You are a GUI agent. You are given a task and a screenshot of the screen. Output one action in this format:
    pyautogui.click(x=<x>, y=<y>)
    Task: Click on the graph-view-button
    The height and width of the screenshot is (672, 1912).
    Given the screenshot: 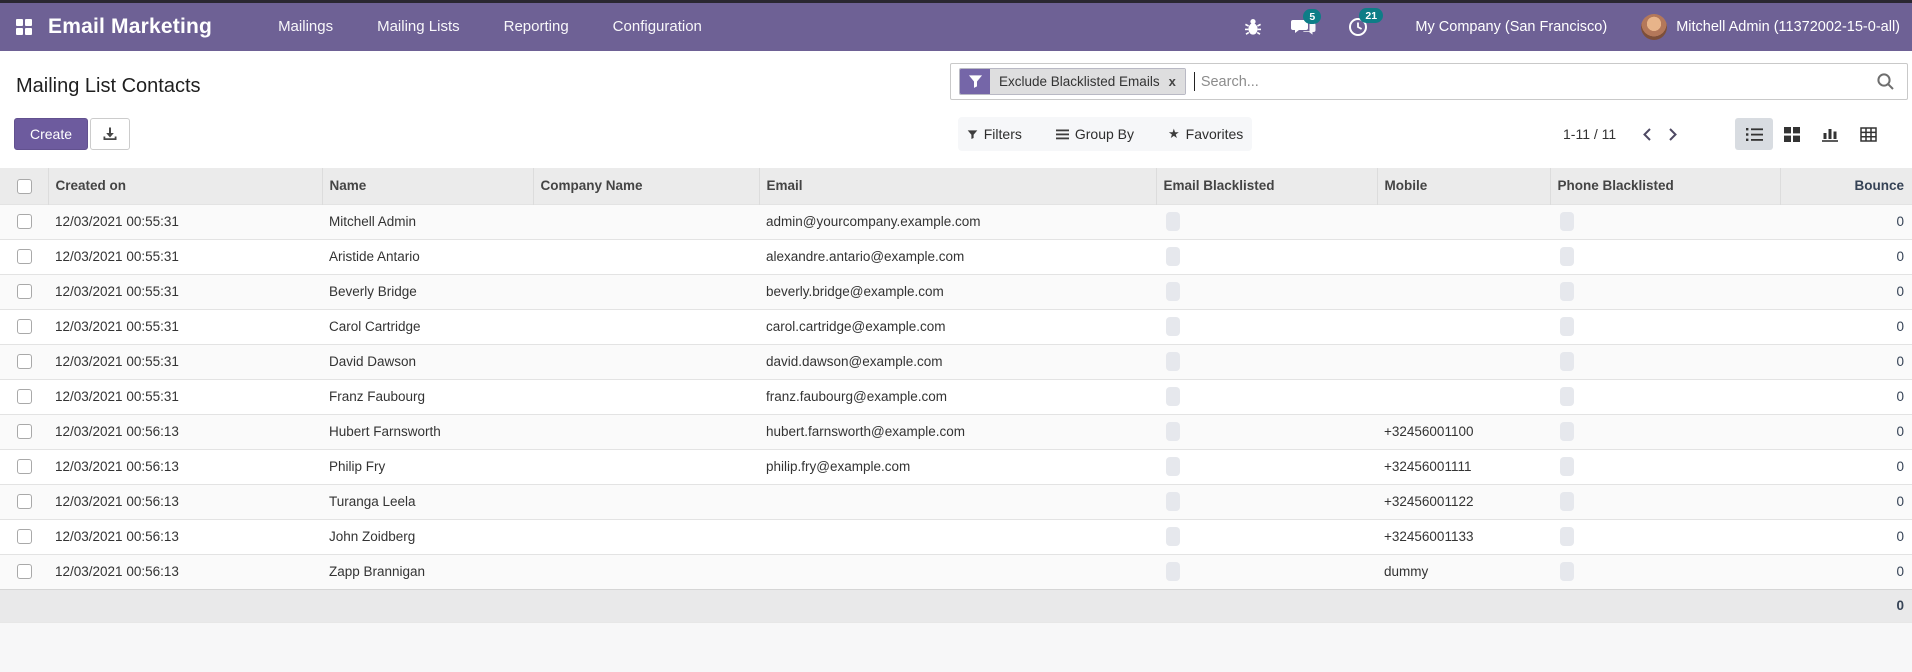 What is the action you would take?
    pyautogui.click(x=1830, y=134)
    